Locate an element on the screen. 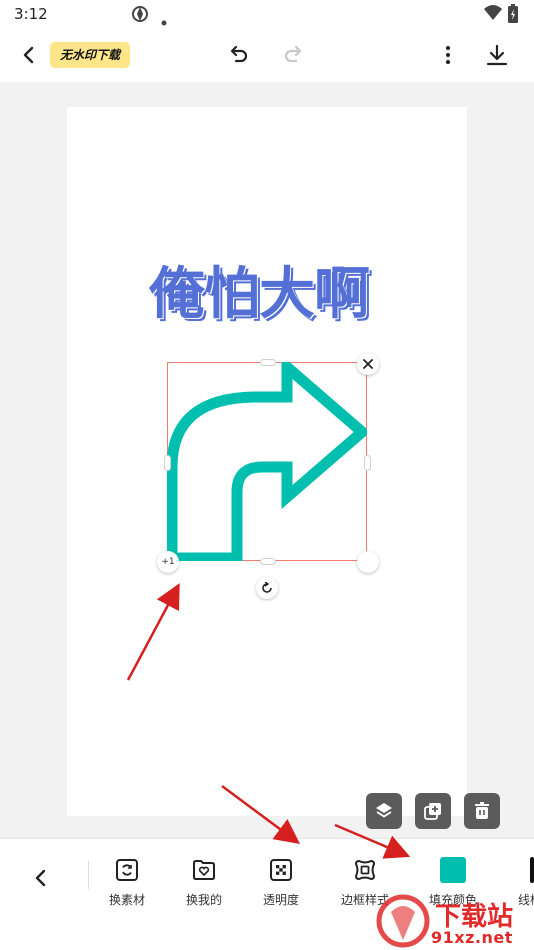 This screenshot has height=950, width=534. layers-button is located at coordinates (384, 811).